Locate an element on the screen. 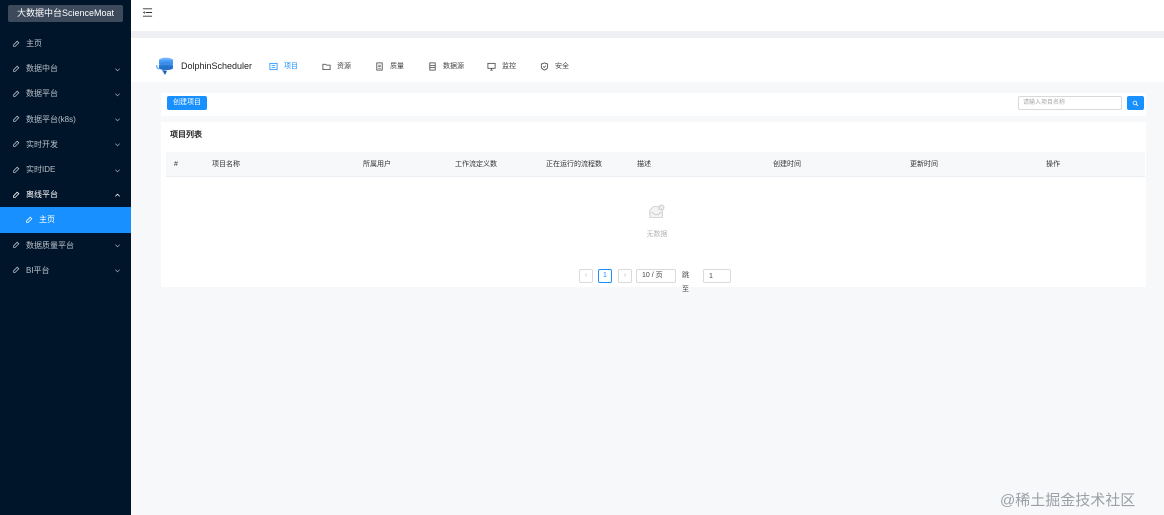 The width and height of the screenshot is (1164, 515). toolbar-panel: 创建项目 is located at coordinates (653, 104).